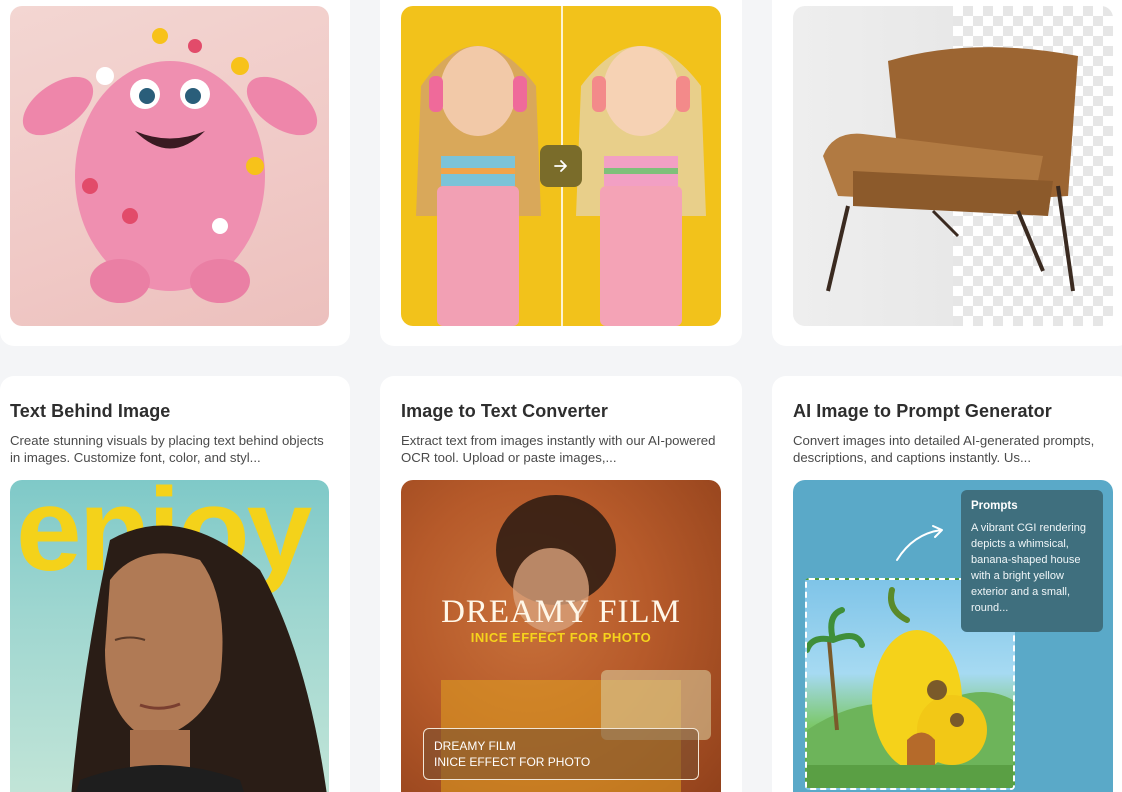 This screenshot has height=792, width=1122. I want to click on chair-thumbnail, so click(953, 166).